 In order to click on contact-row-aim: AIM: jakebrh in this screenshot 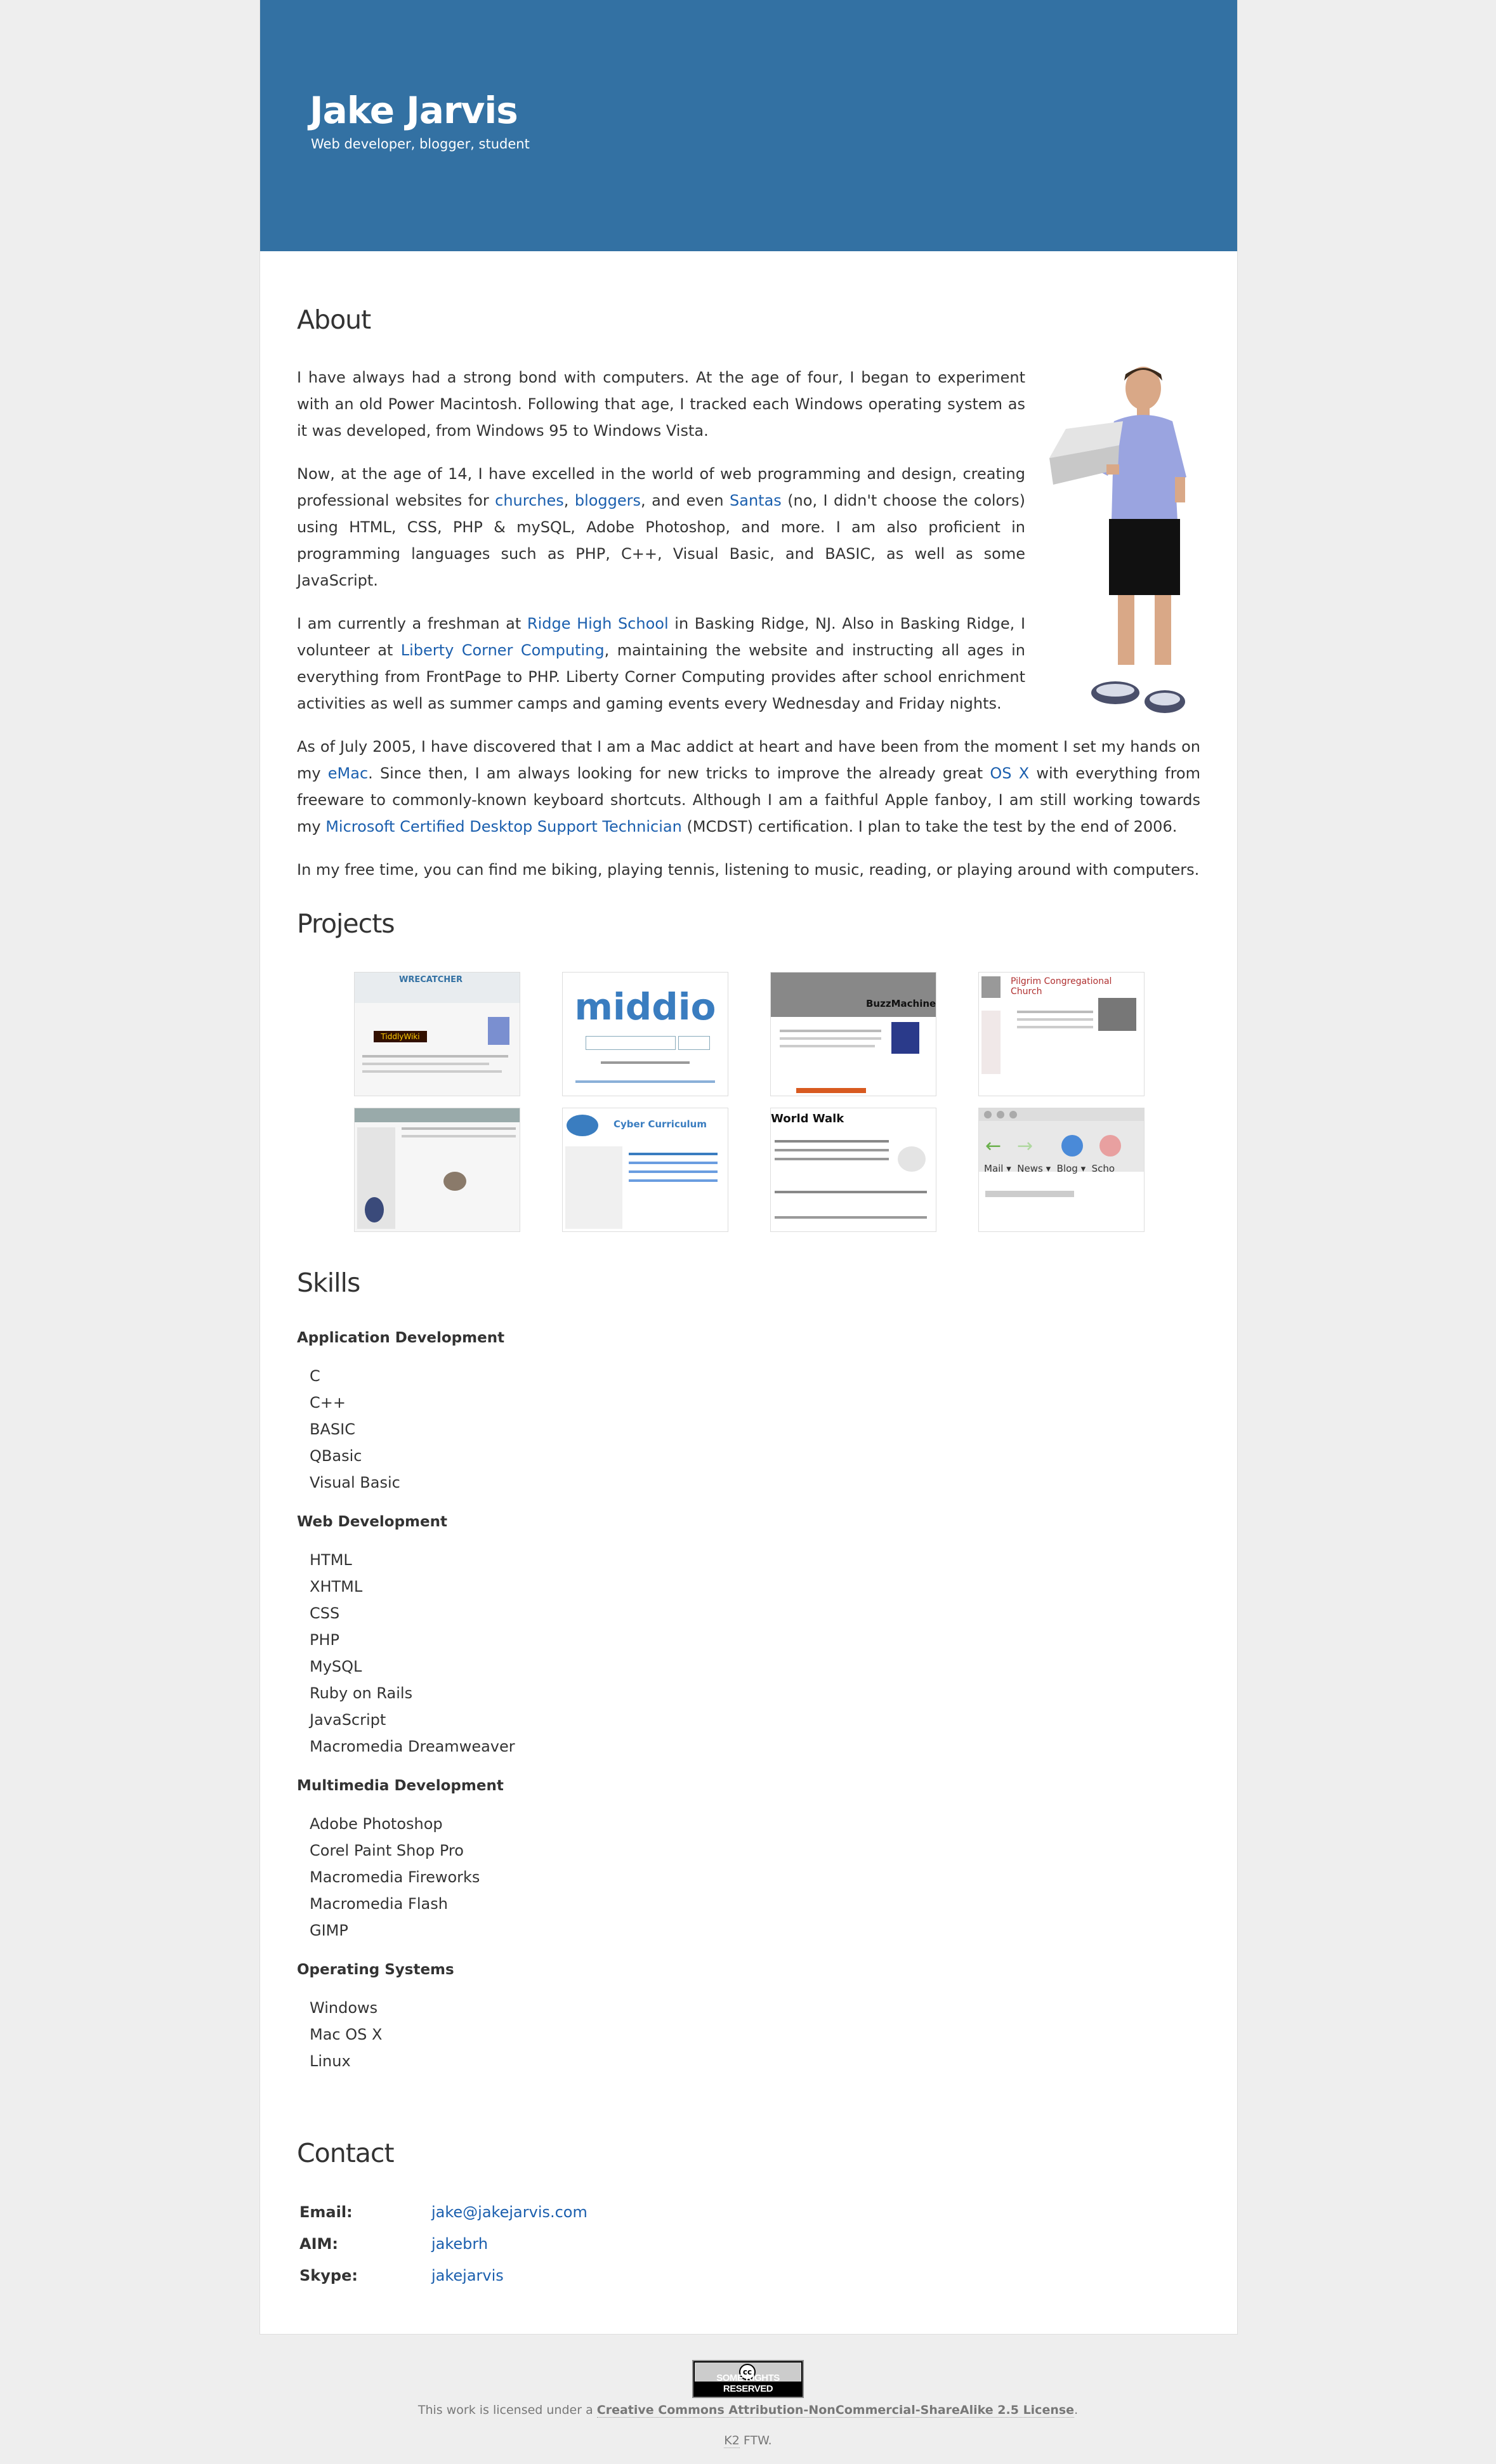, I will do `click(443, 2244)`.